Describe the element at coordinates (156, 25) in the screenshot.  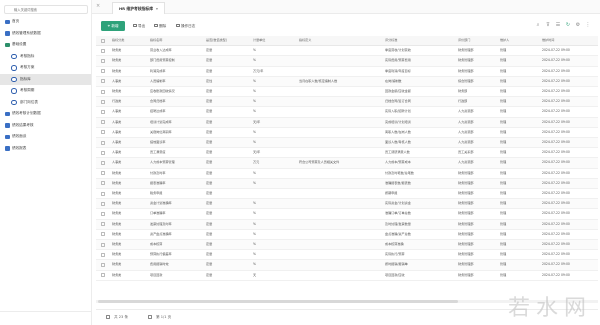
I see `delete-icon` at that location.